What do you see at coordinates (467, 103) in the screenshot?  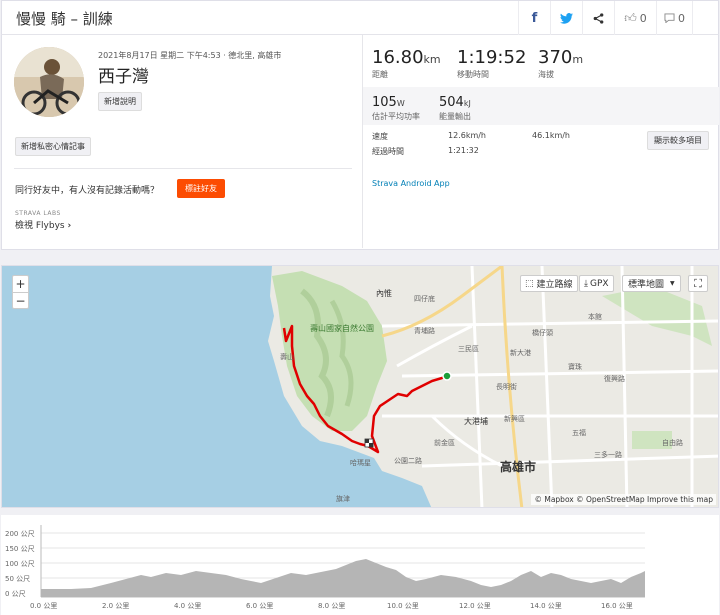 I see `energy-unit: kJ` at bounding box center [467, 103].